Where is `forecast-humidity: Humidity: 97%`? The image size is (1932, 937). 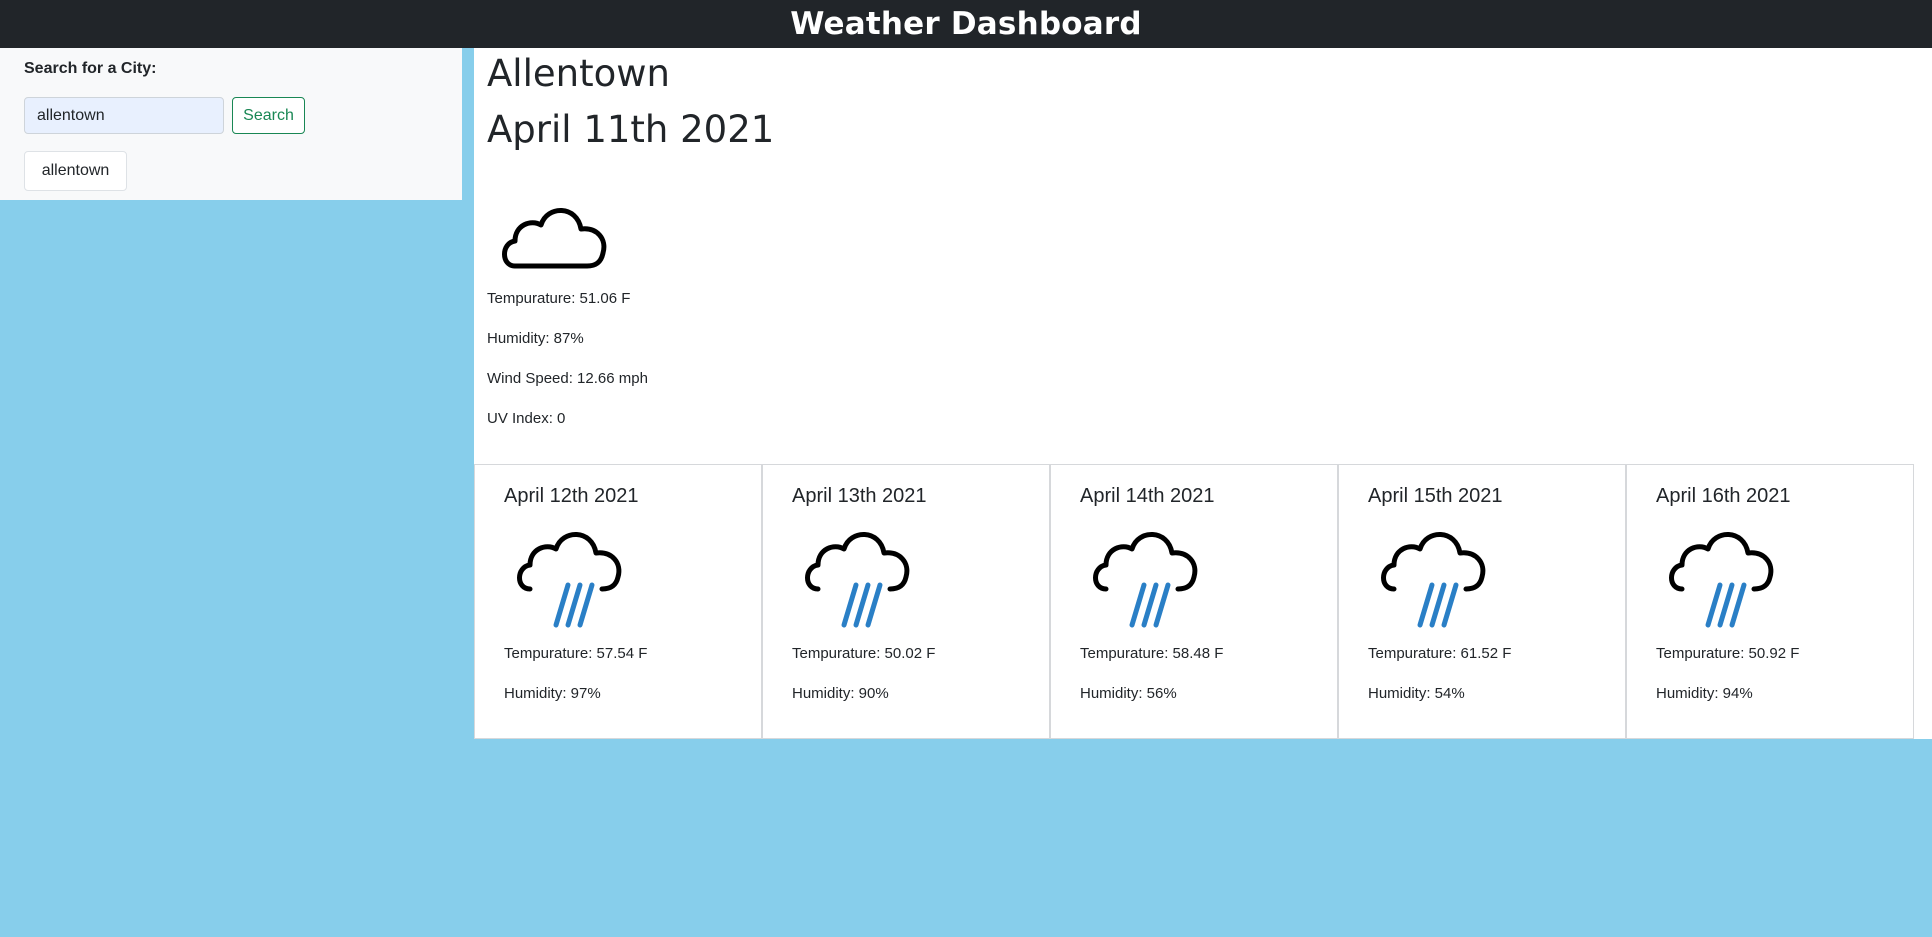
forecast-humidity: Humidity: 97% is located at coordinates (552, 693).